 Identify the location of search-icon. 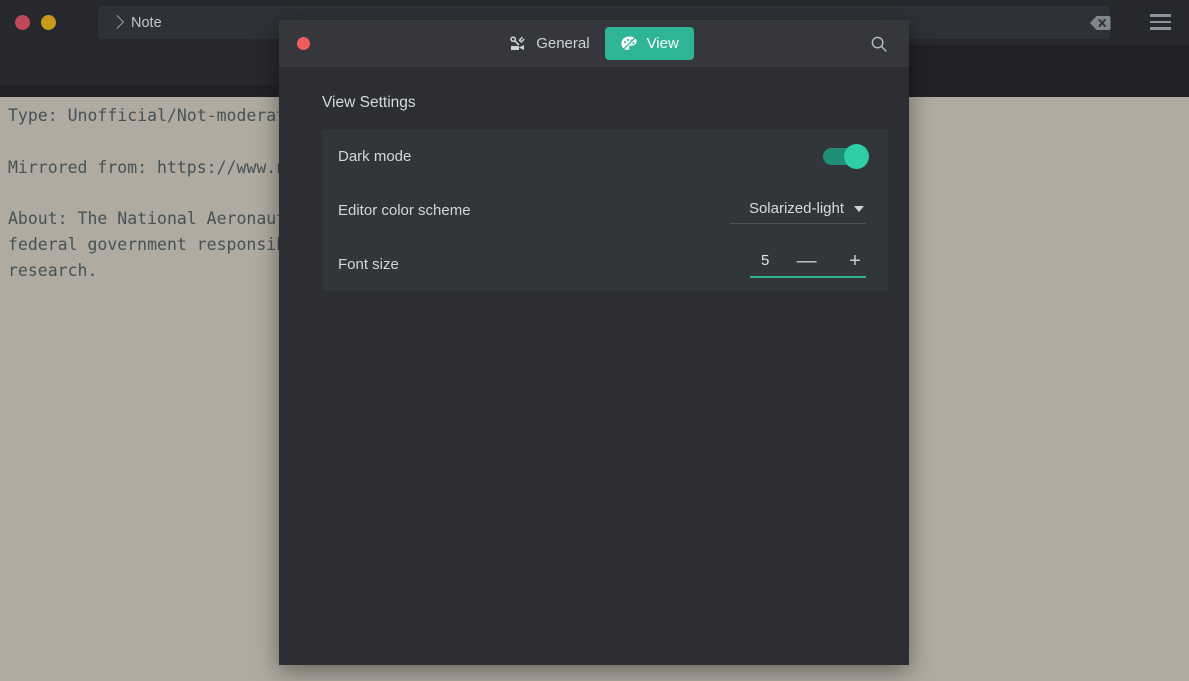
(879, 44).